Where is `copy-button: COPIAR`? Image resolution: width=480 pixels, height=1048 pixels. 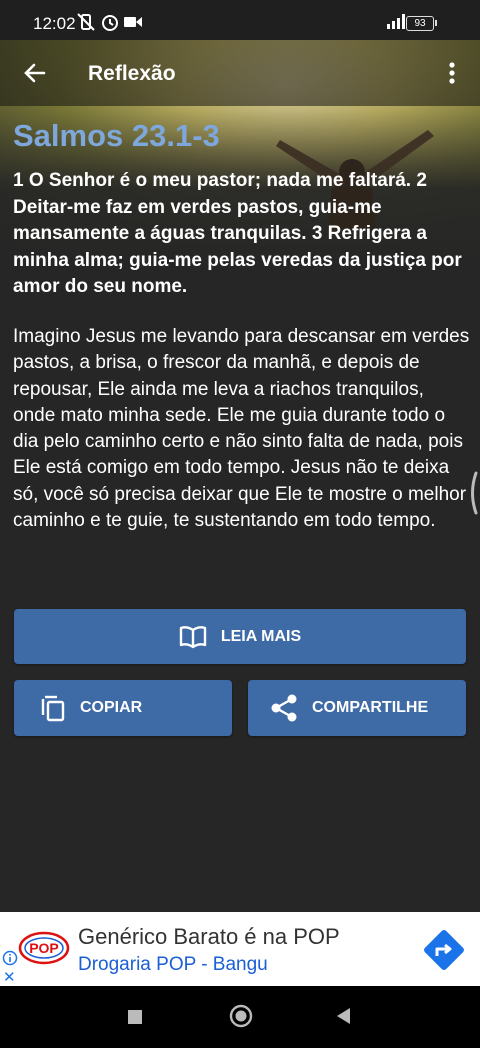 copy-button: COPIAR is located at coordinates (123, 708).